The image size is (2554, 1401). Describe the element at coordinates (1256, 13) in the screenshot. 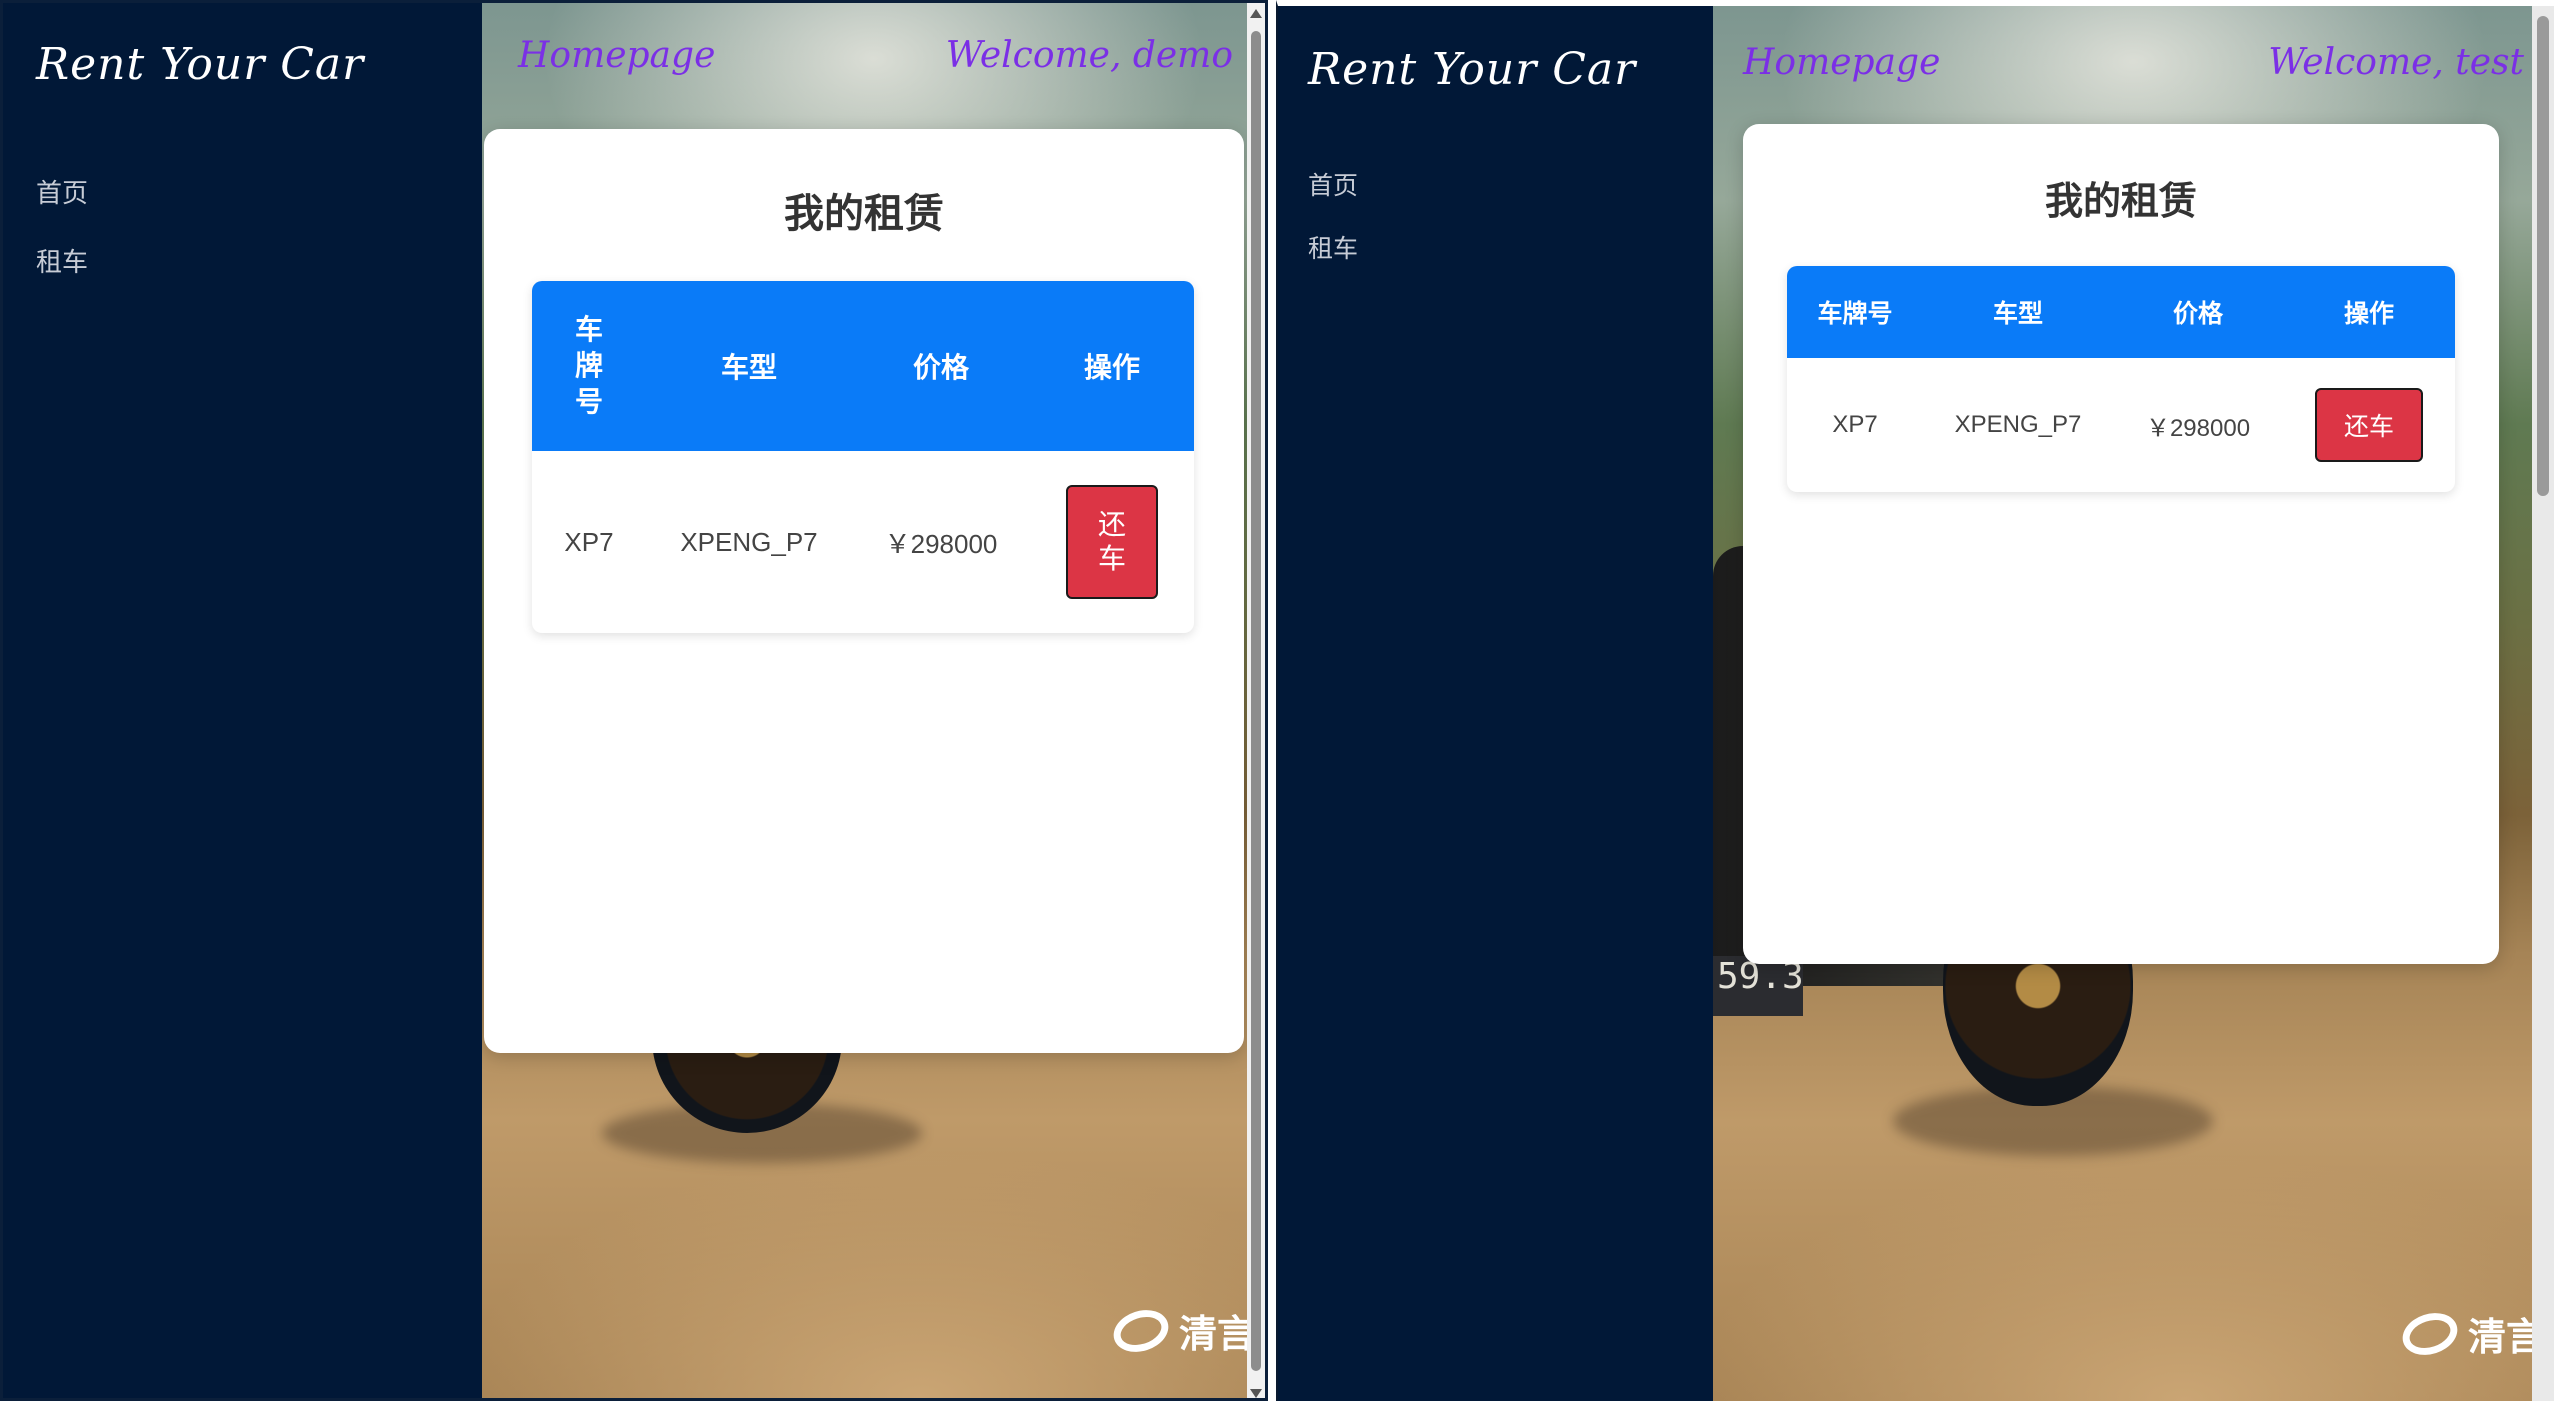

I see `scroll-up-arrow-icon` at that location.